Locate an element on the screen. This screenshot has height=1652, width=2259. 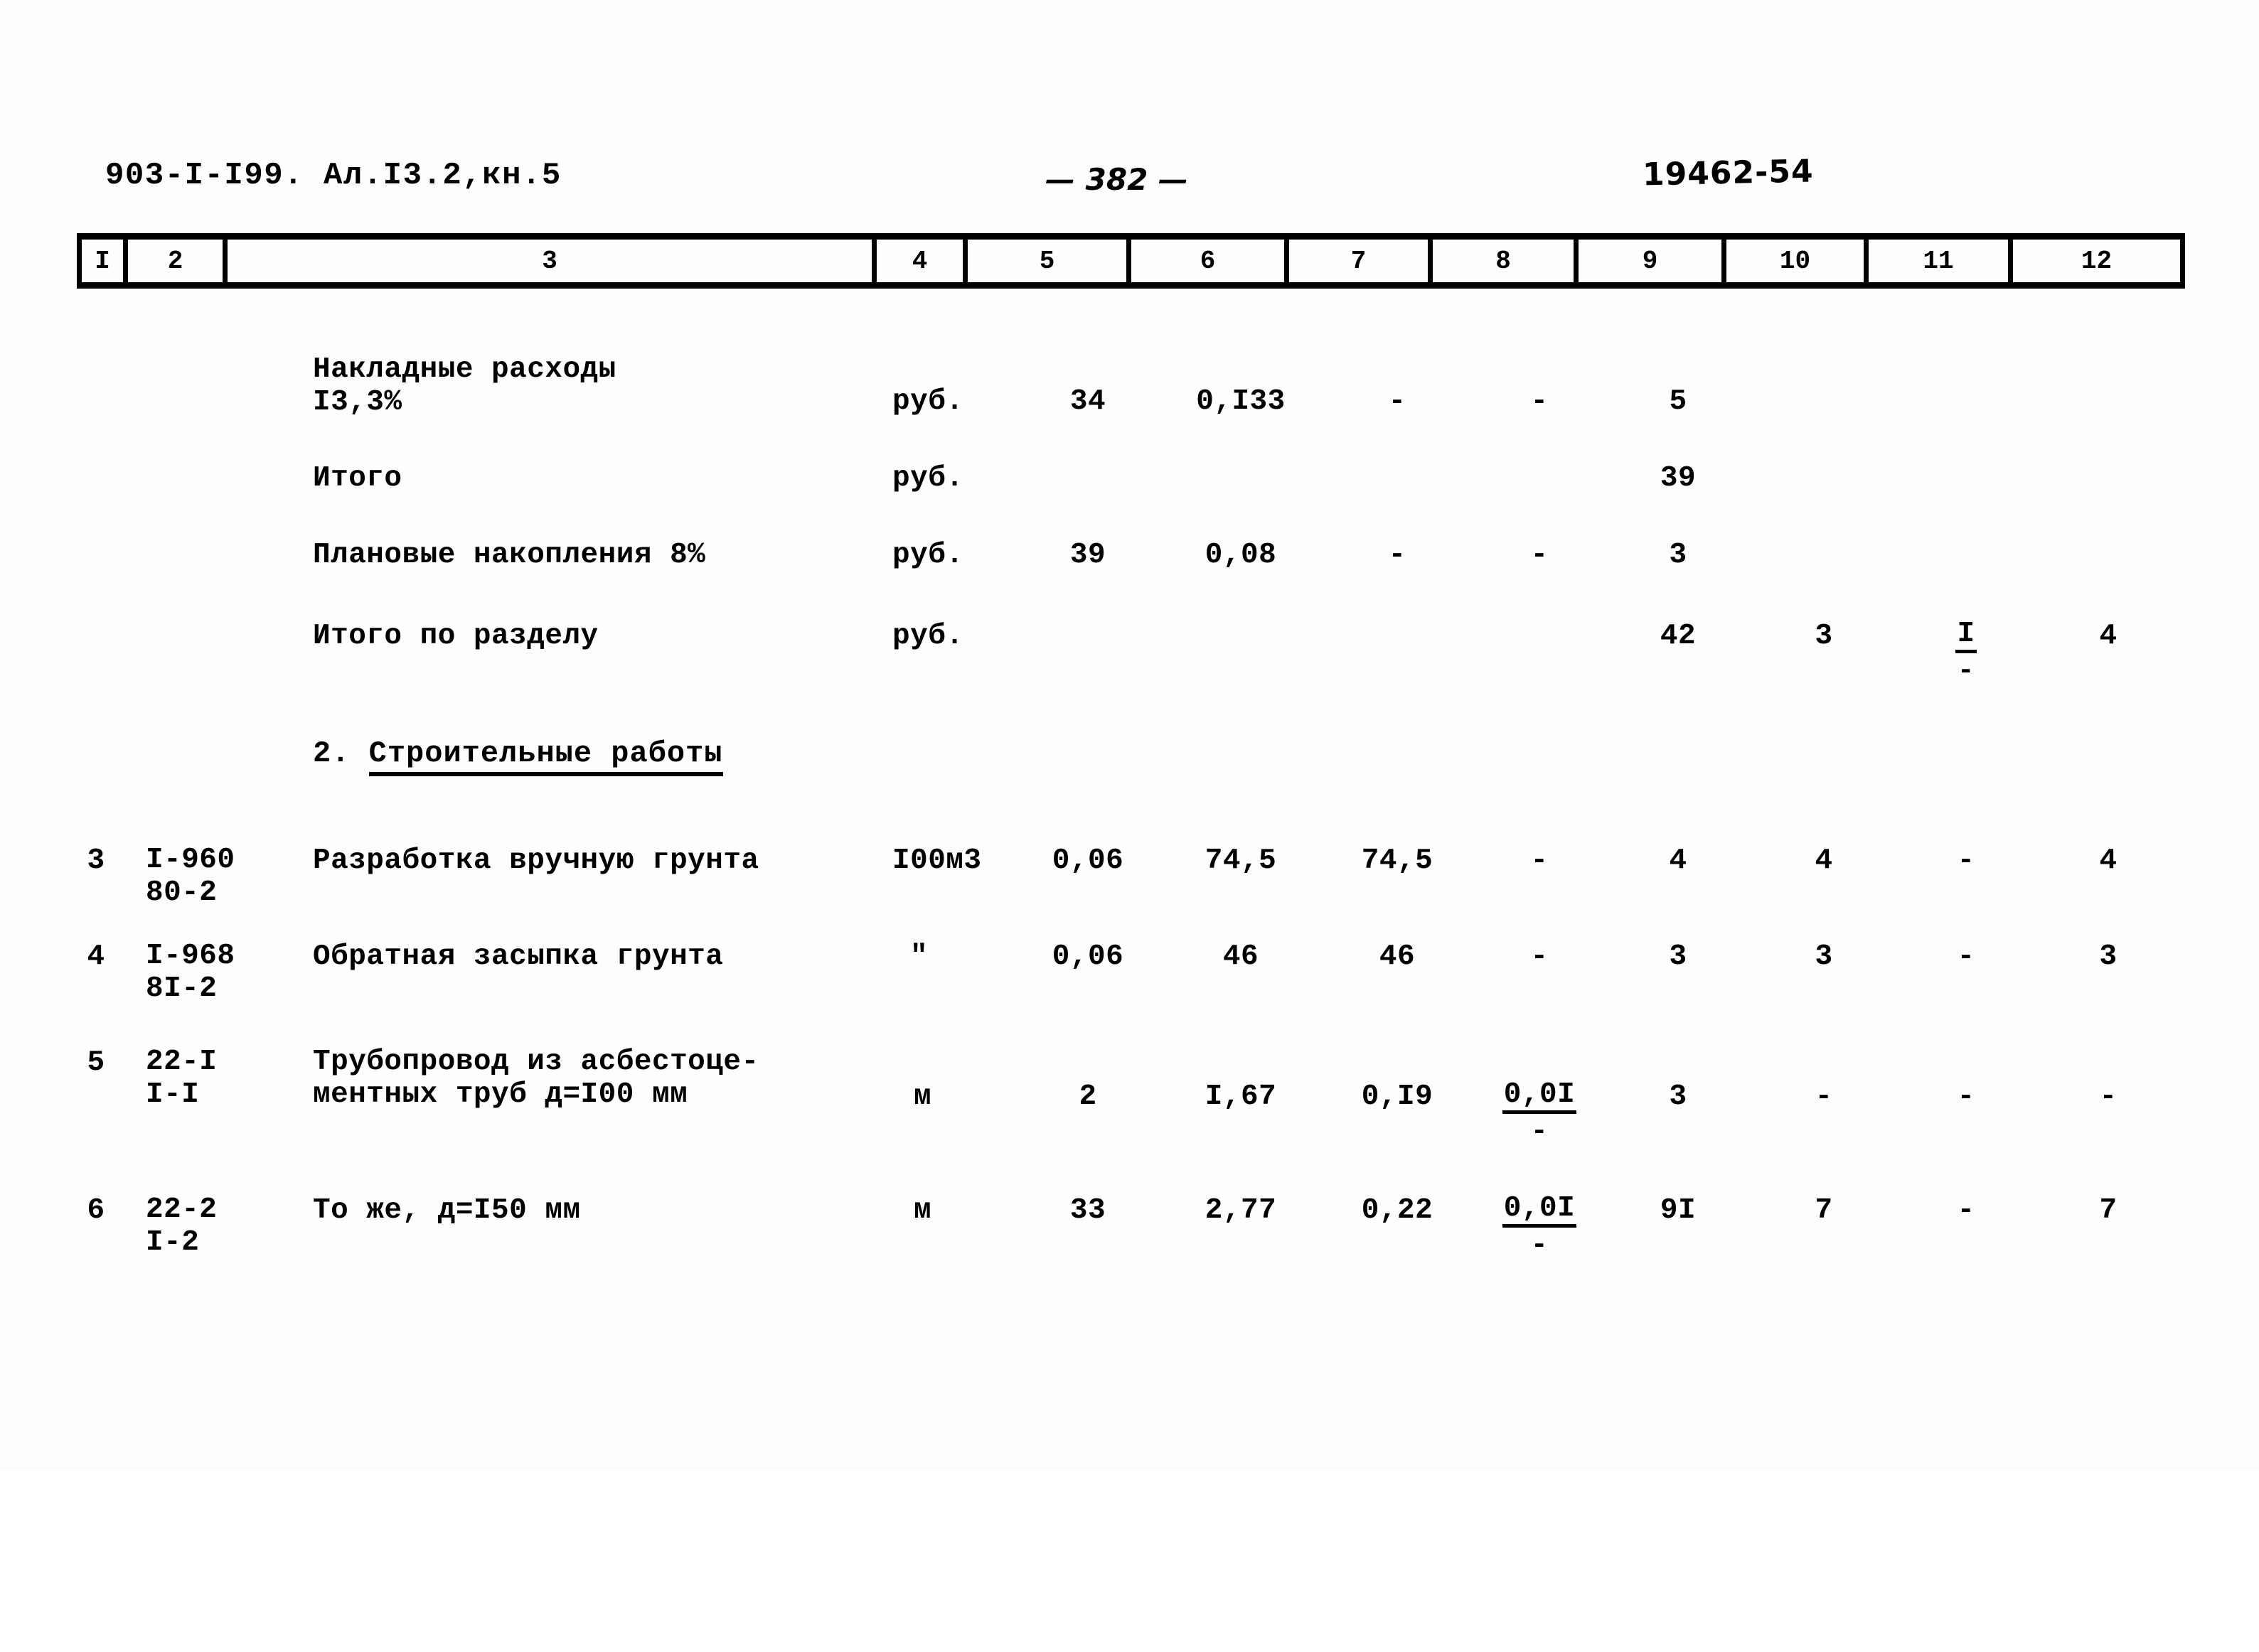
row-code-line2: I-I is located at coordinates (173, 1094).